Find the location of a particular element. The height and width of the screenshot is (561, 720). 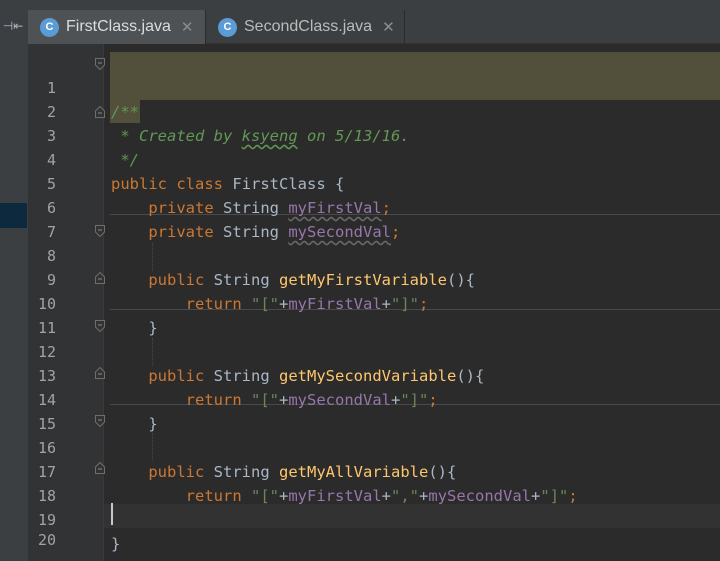

code-line: 18 } is located at coordinates (360, 494).